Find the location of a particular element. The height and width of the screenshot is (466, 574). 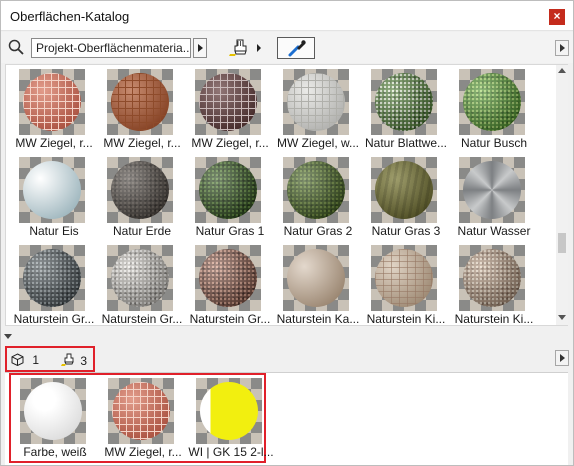

scroll-up-icon is located at coordinates (562, 70).